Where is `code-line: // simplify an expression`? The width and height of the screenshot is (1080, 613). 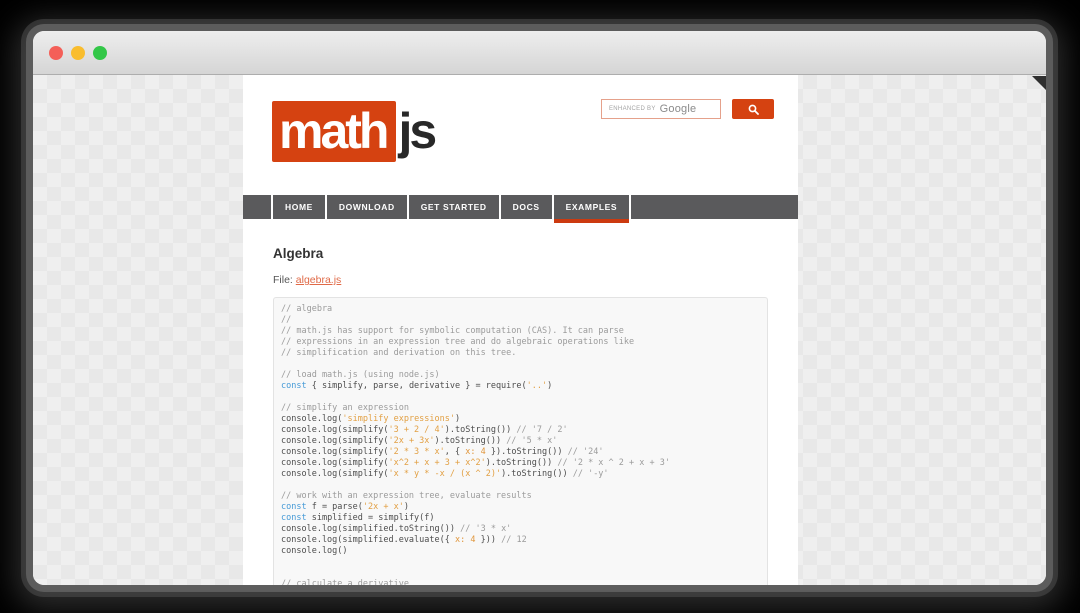 code-line: // simplify an expression is located at coordinates (345, 408).